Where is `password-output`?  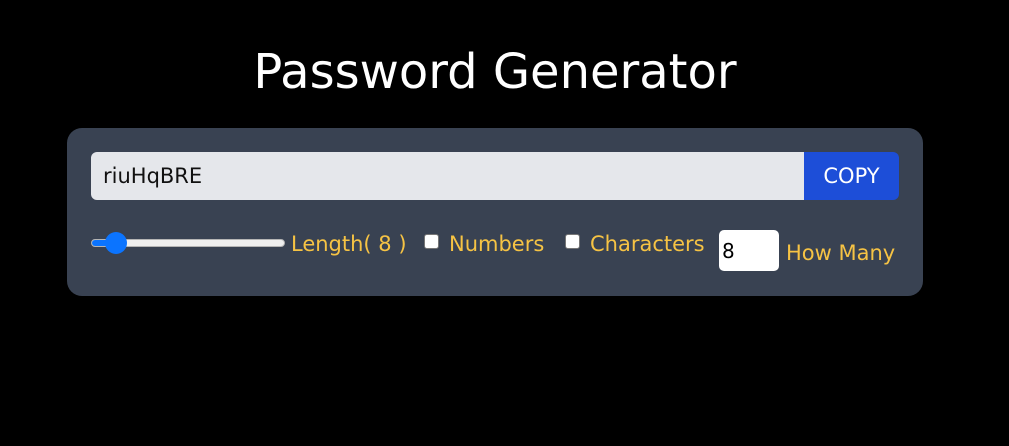
password-output is located at coordinates (447, 176).